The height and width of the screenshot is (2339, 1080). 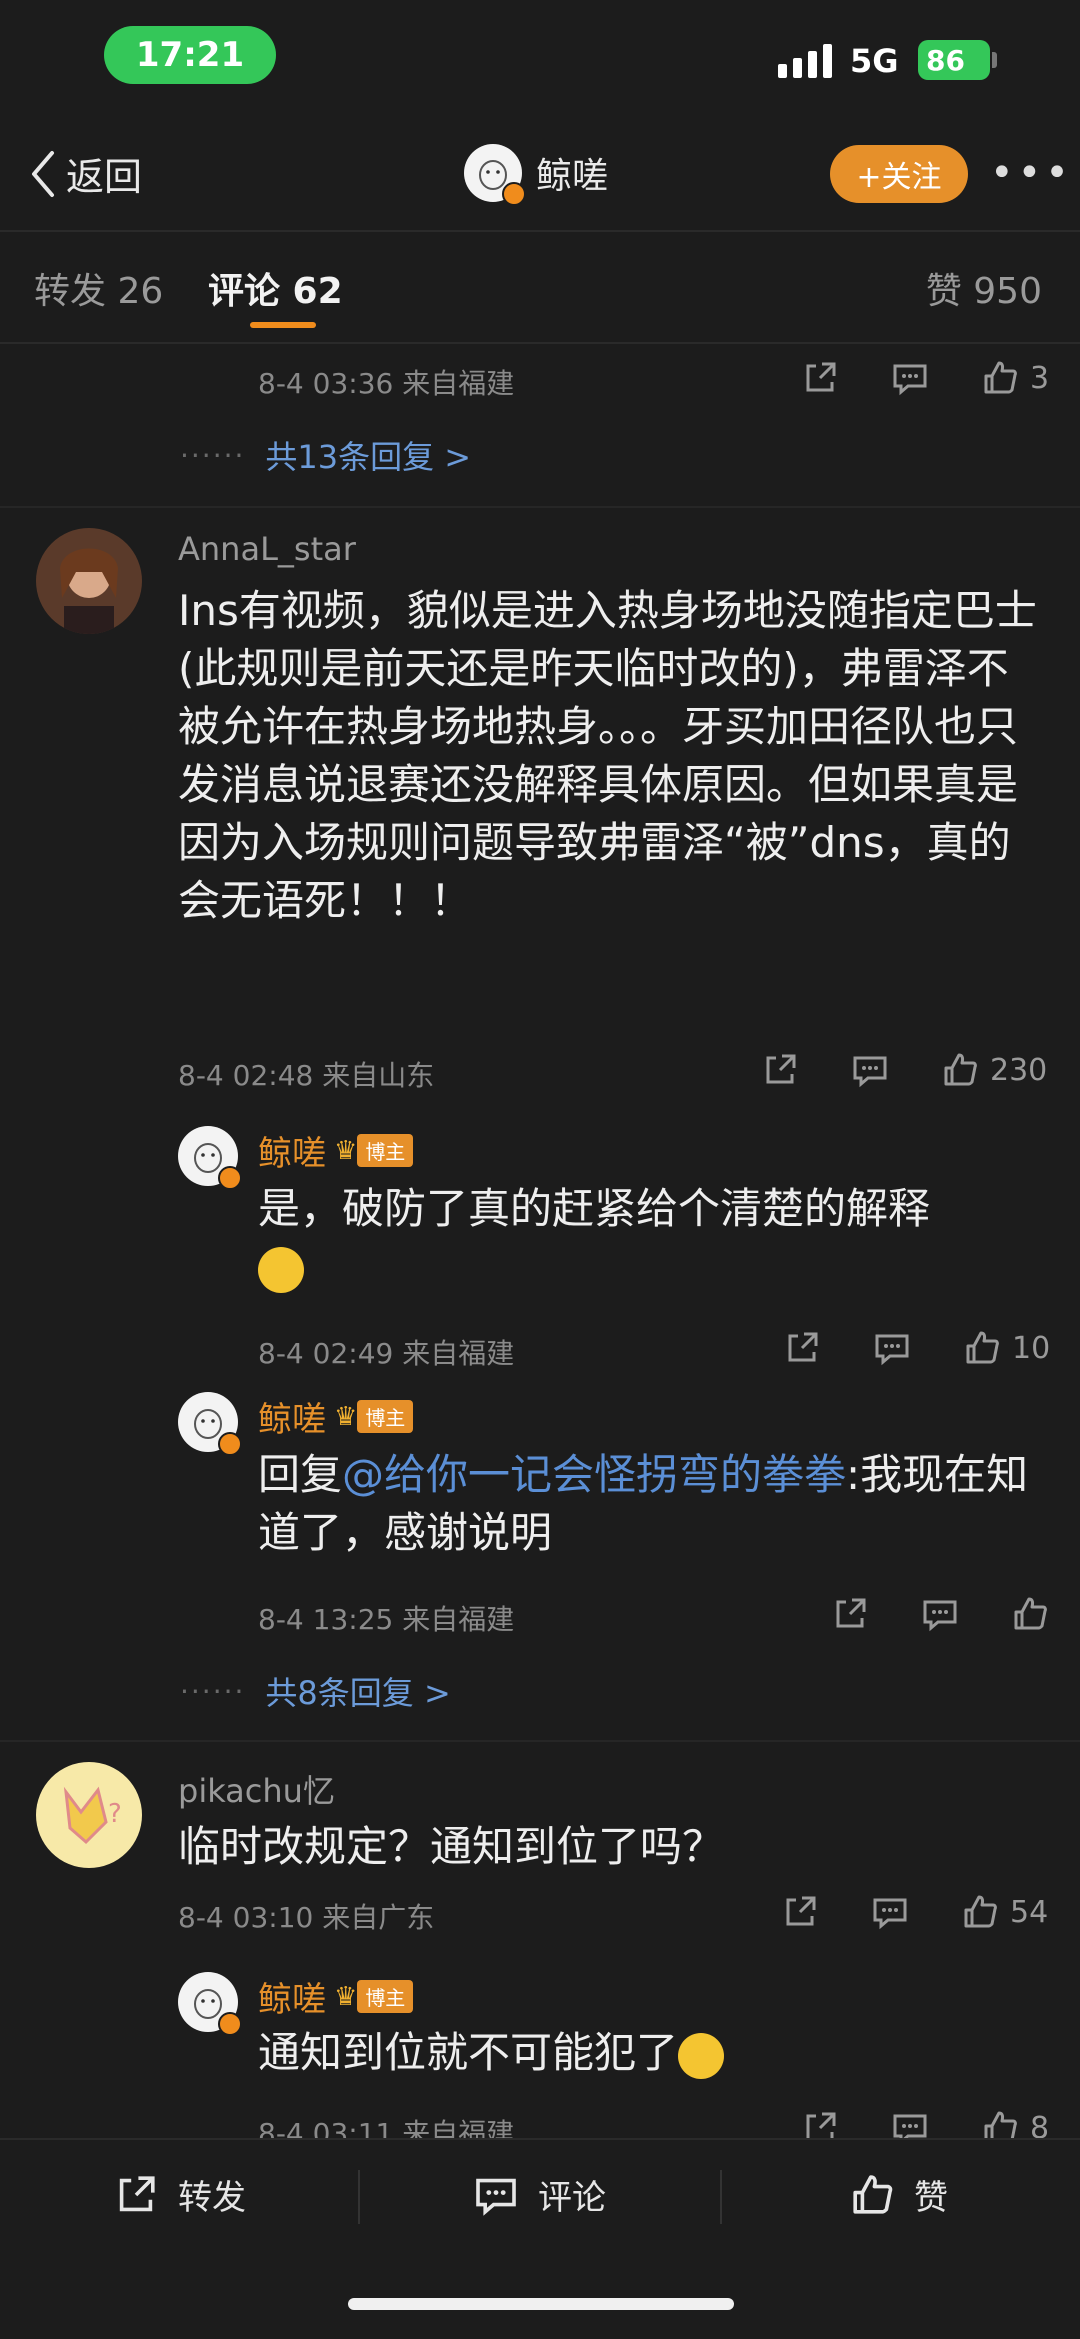 I want to click on like-count: 3, so click(x=1040, y=378).